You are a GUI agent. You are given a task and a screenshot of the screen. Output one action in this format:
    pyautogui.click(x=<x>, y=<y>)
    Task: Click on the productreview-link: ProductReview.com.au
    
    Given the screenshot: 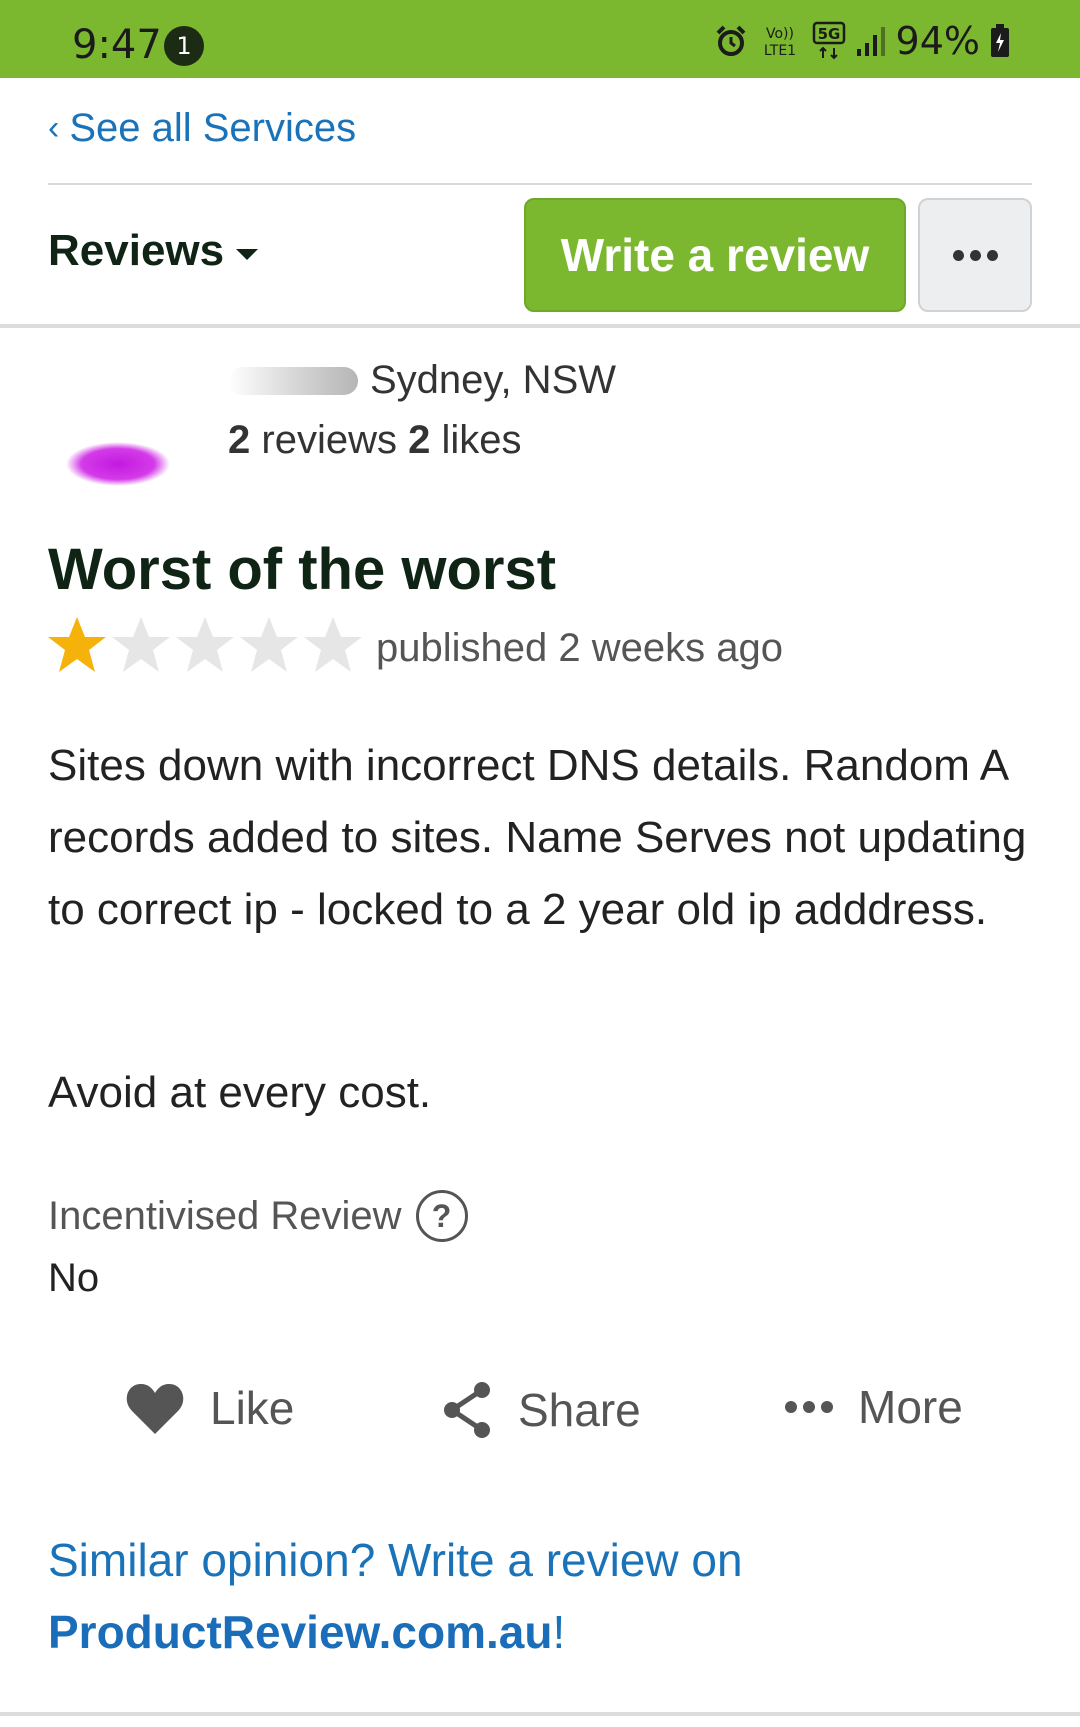 What is the action you would take?
    pyautogui.click(x=300, y=1632)
    